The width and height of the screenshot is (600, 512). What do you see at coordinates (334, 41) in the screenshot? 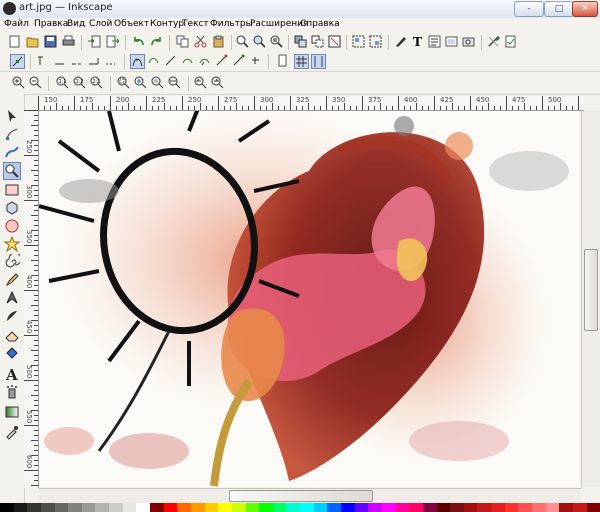
I see `unlink-clone-icon` at bounding box center [334, 41].